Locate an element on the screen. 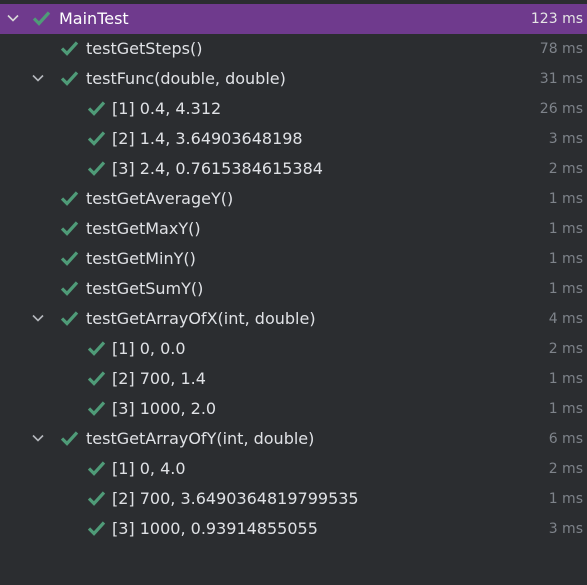  test-name: MainTest is located at coordinates (94, 18).